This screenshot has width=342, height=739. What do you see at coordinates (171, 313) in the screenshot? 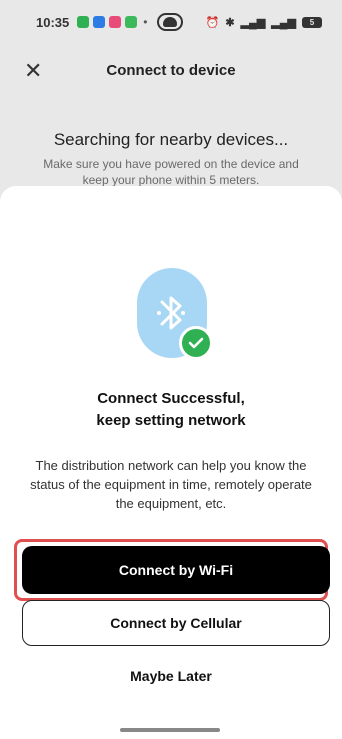
I see `bluetooth-icon` at bounding box center [171, 313].